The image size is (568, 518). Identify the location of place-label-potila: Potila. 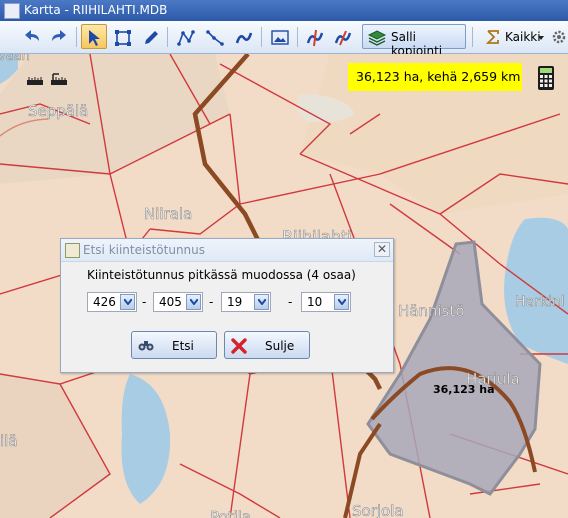
(230, 513).